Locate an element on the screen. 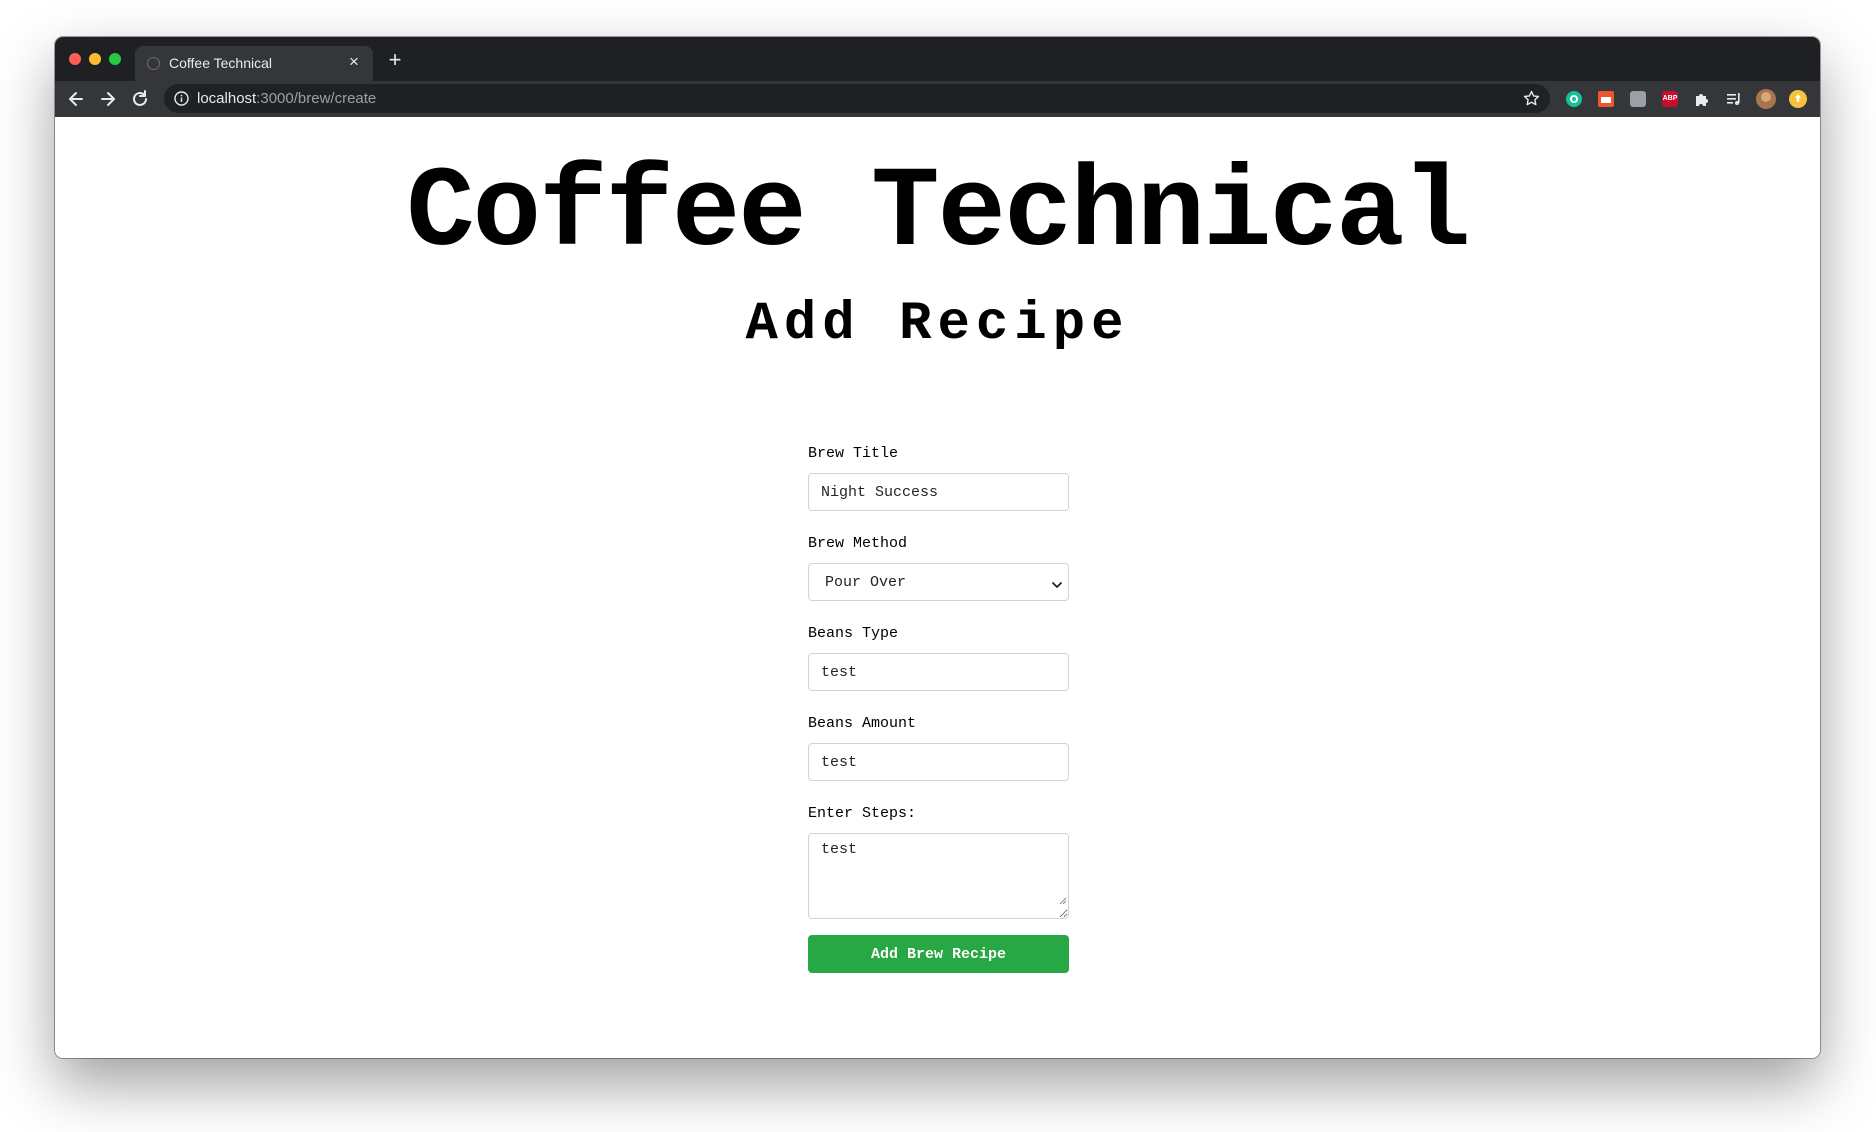  puzzle-icon is located at coordinates (1702, 99).